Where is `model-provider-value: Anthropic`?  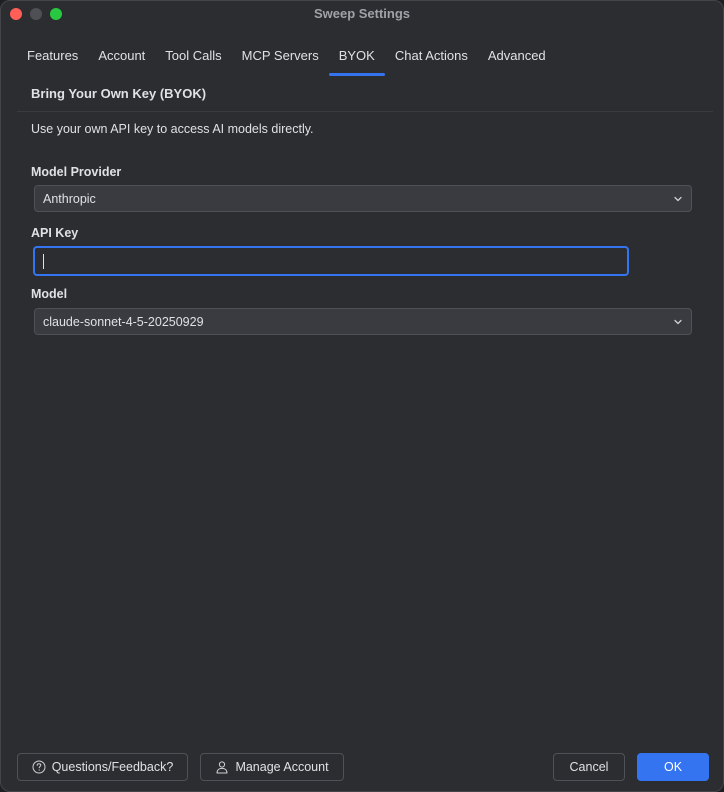 model-provider-value: Anthropic is located at coordinates (69, 199).